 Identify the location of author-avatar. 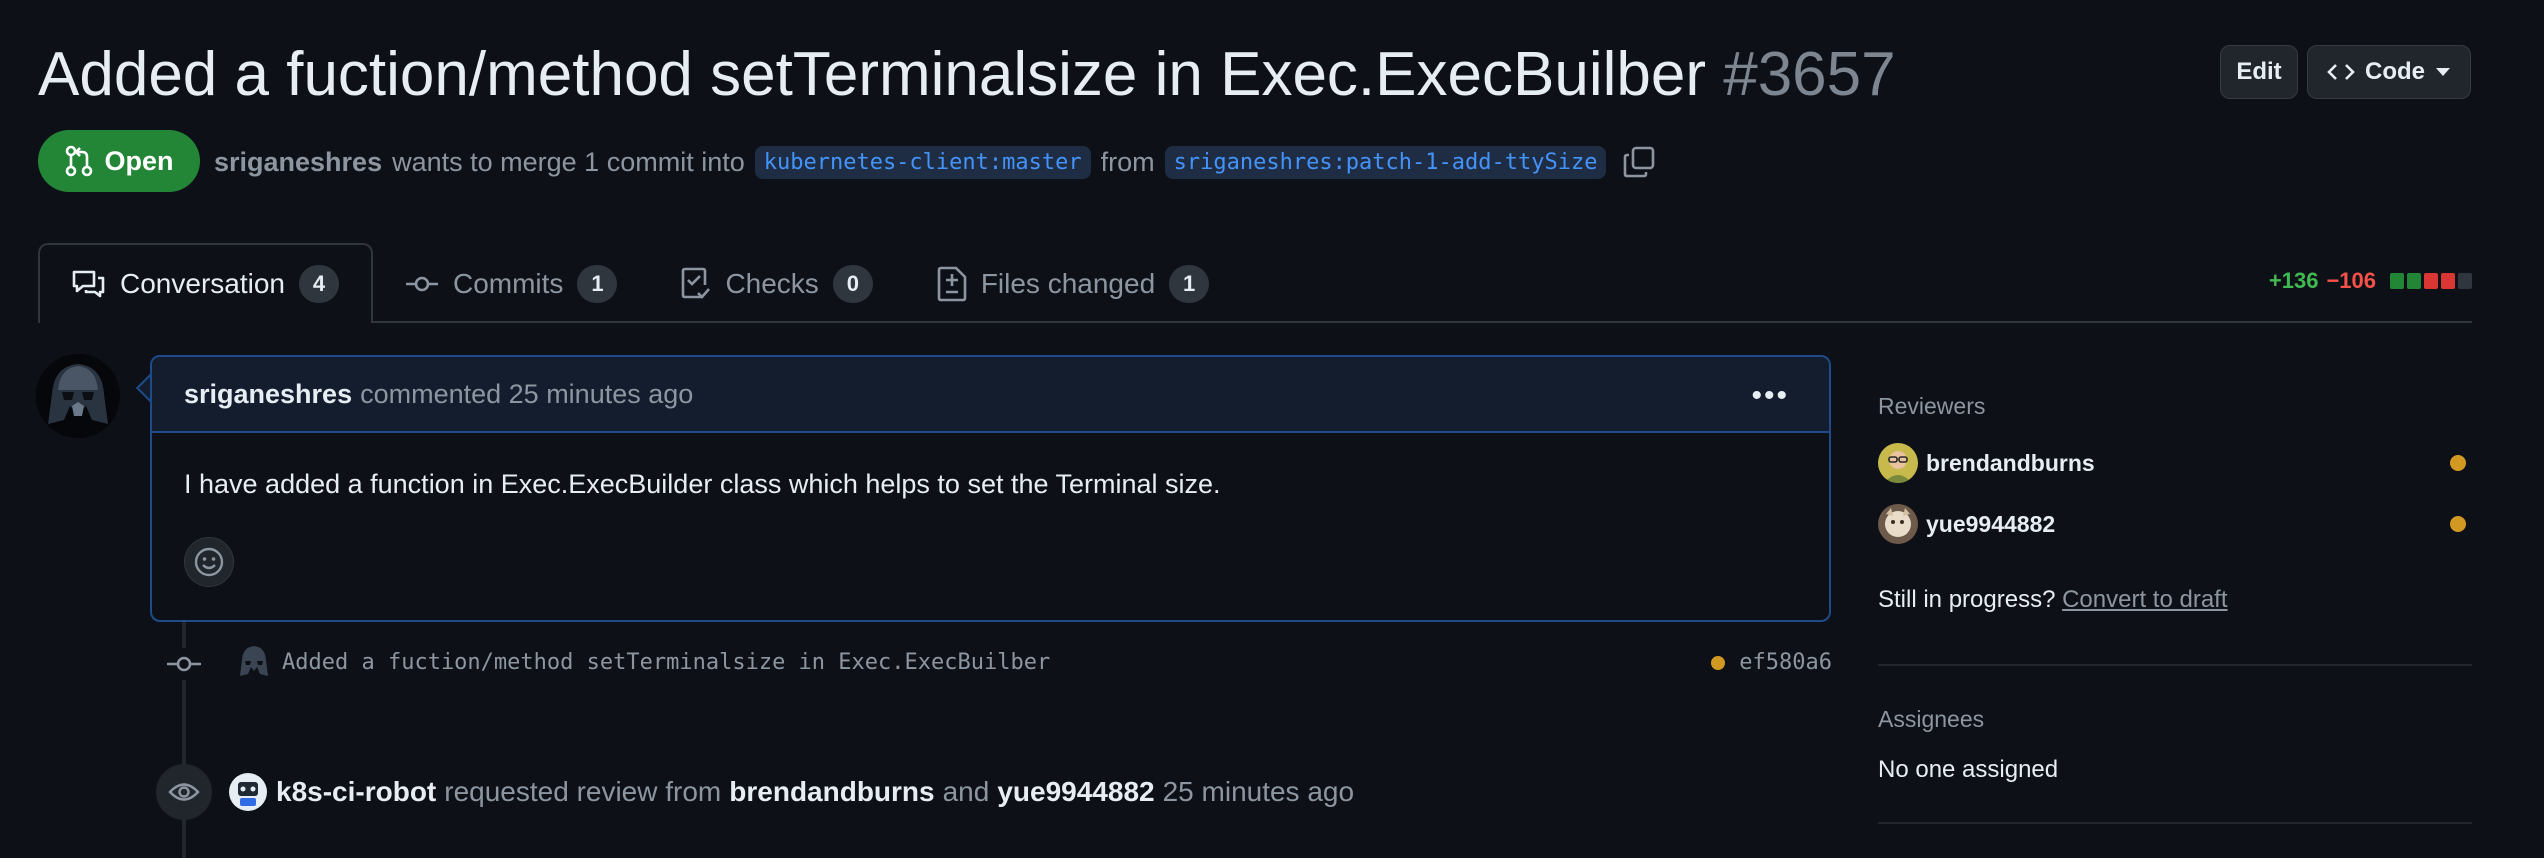
(78, 396).